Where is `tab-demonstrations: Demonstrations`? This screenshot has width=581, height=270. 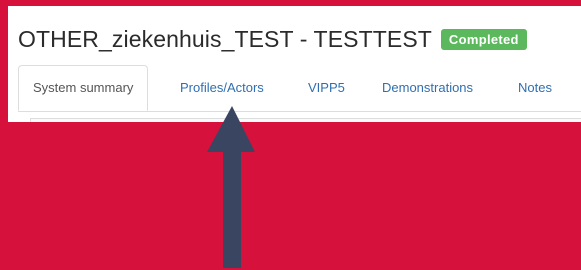
tab-demonstrations: Demonstrations is located at coordinates (427, 88).